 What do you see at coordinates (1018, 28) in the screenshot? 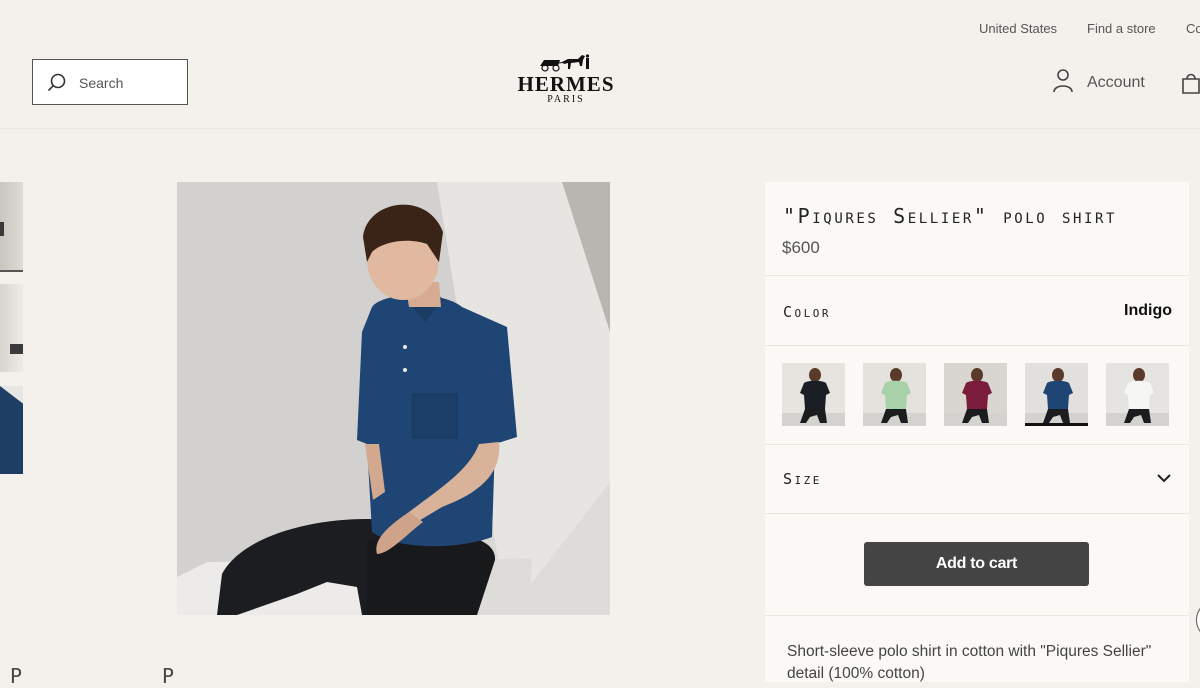
I see `country-selector-link: United States` at bounding box center [1018, 28].